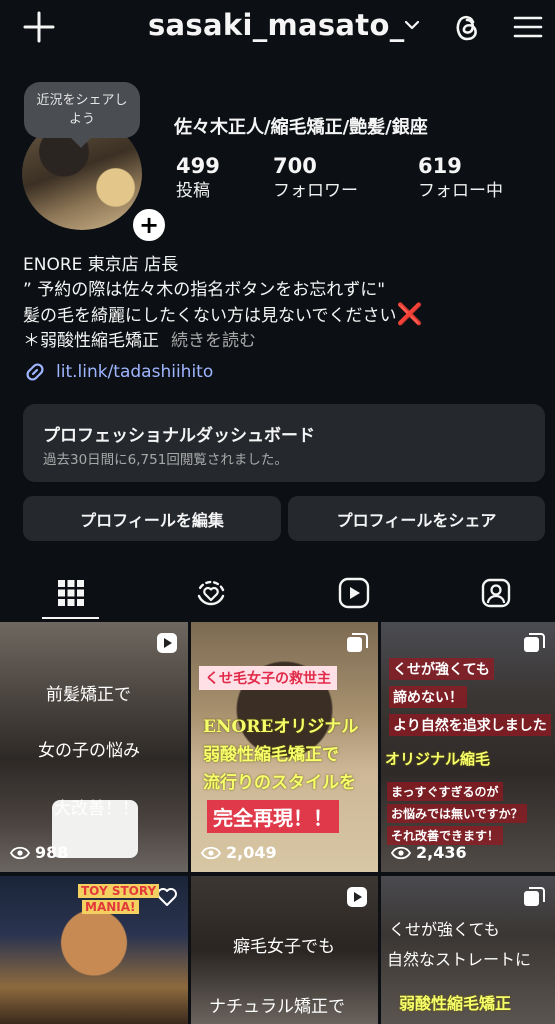 The height and width of the screenshot is (1024, 555). Describe the element at coordinates (295, 166) in the screenshot. I see `stat-followers-value: 700` at that location.